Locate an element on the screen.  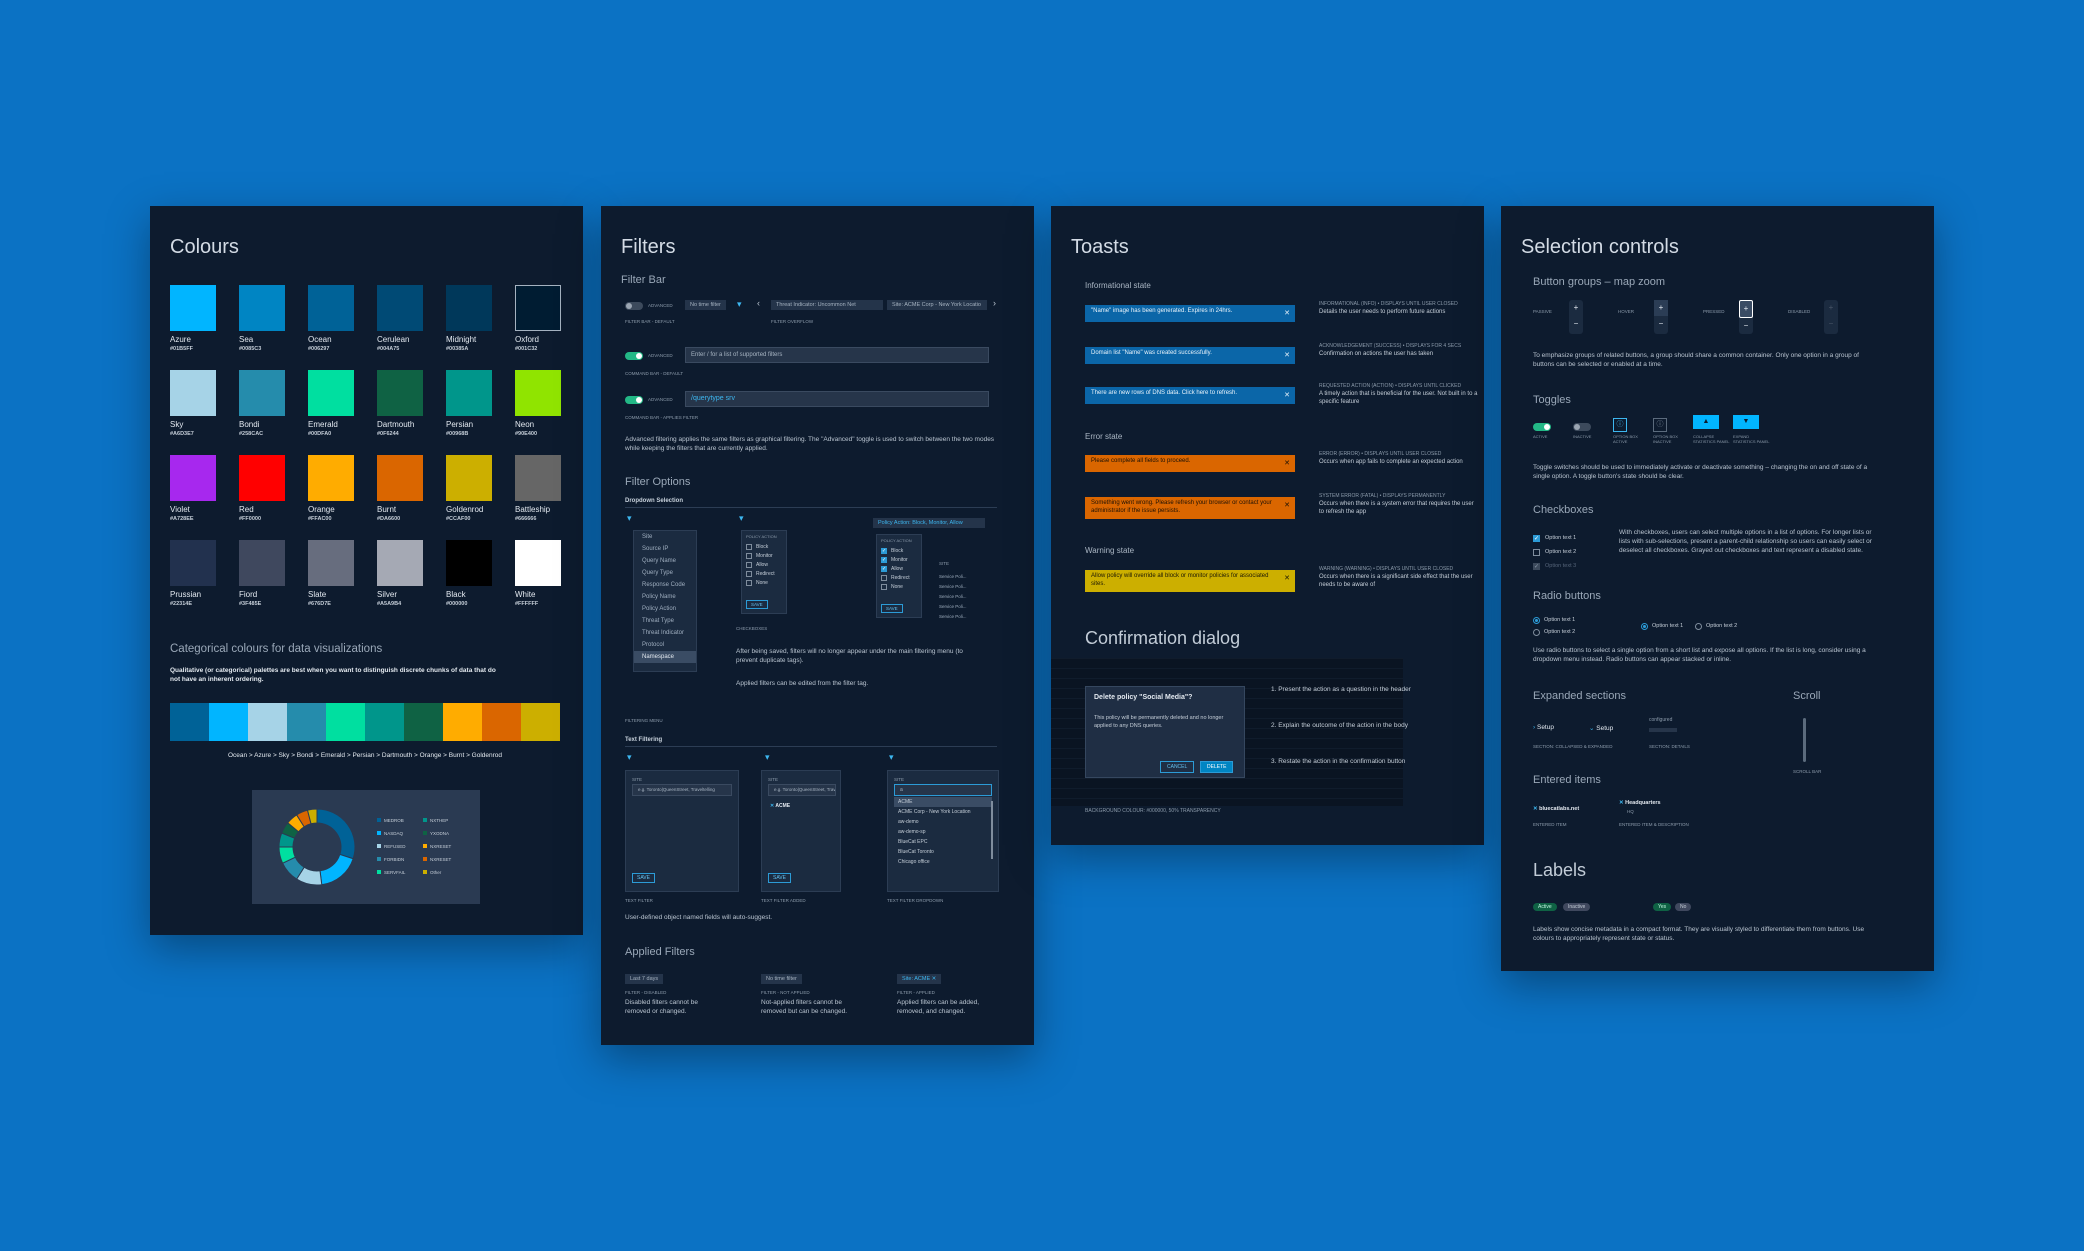
cancel-button: CANCEL is located at coordinates (1177, 767).